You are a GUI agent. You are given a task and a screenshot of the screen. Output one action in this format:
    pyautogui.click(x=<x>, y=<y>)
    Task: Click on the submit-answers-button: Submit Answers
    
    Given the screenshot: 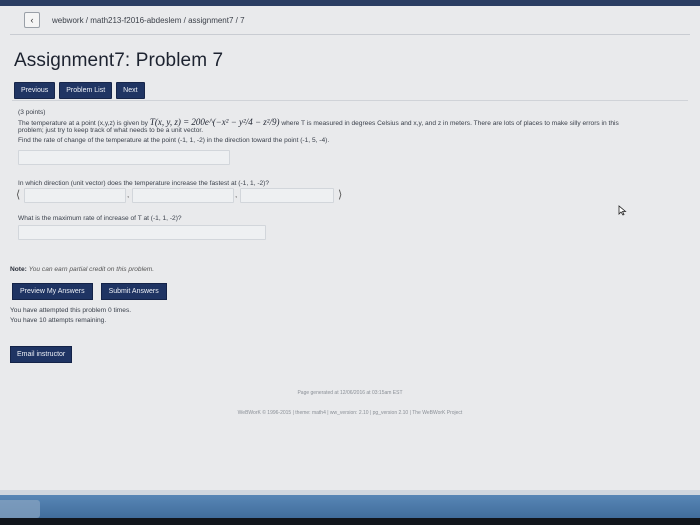 What is the action you would take?
    pyautogui.click(x=133, y=291)
    